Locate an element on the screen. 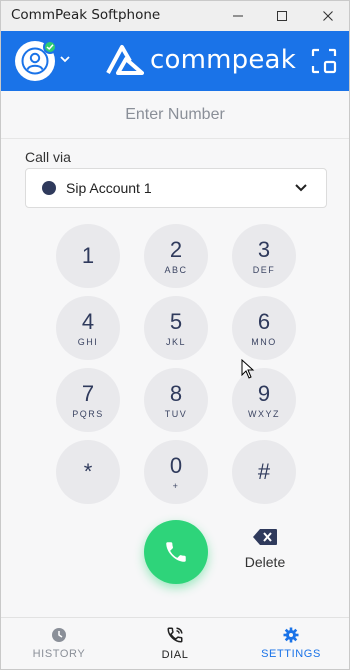  commpeak-logo-icon is located at coordinates (125, 60).